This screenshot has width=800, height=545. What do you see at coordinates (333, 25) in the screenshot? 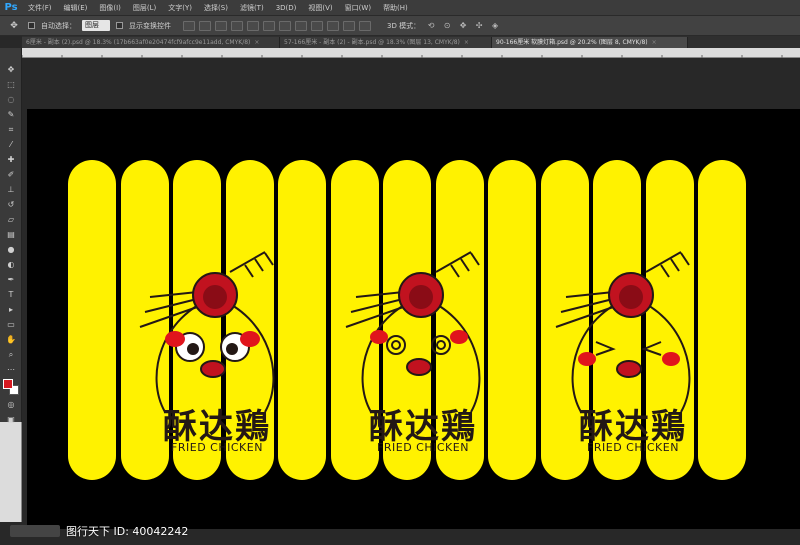
I see `distribute-left-button` at bounding box center [333, 25].